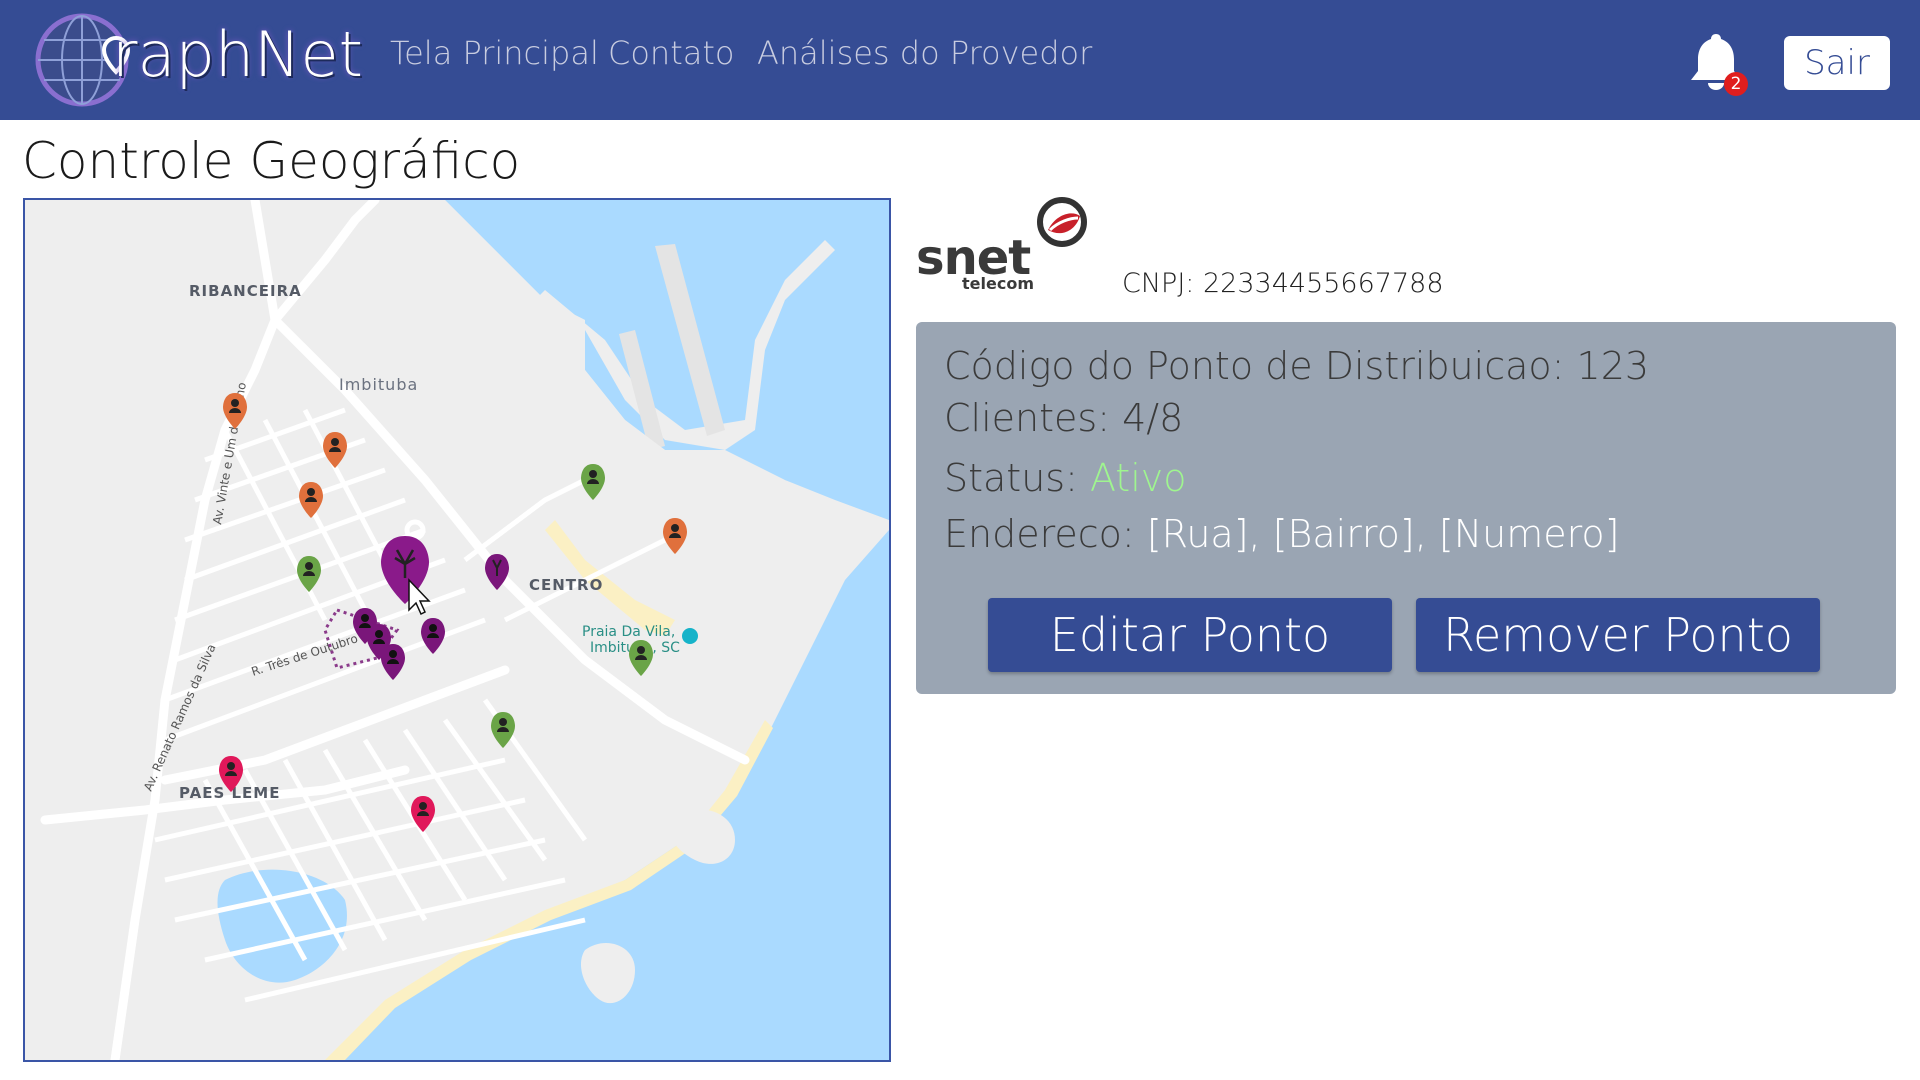  I want to click on clients-value: 4/8, so click(1153, 418).